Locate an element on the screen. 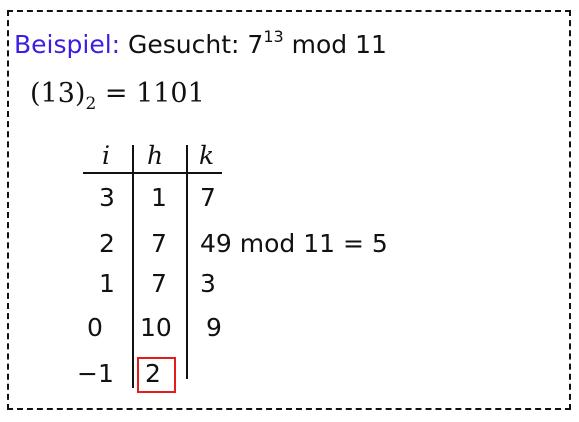  example-label: Beispiel: is located at coordinates (67, 44).